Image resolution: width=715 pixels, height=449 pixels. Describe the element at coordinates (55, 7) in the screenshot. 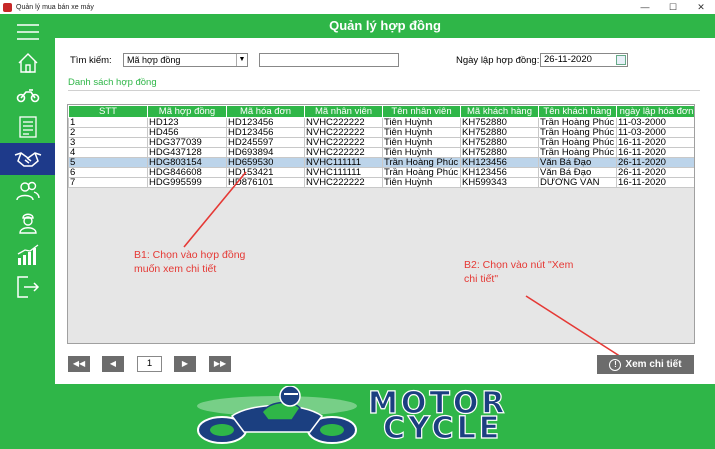

I see `window-title: Quản lý mua bán xe máy` at that location.